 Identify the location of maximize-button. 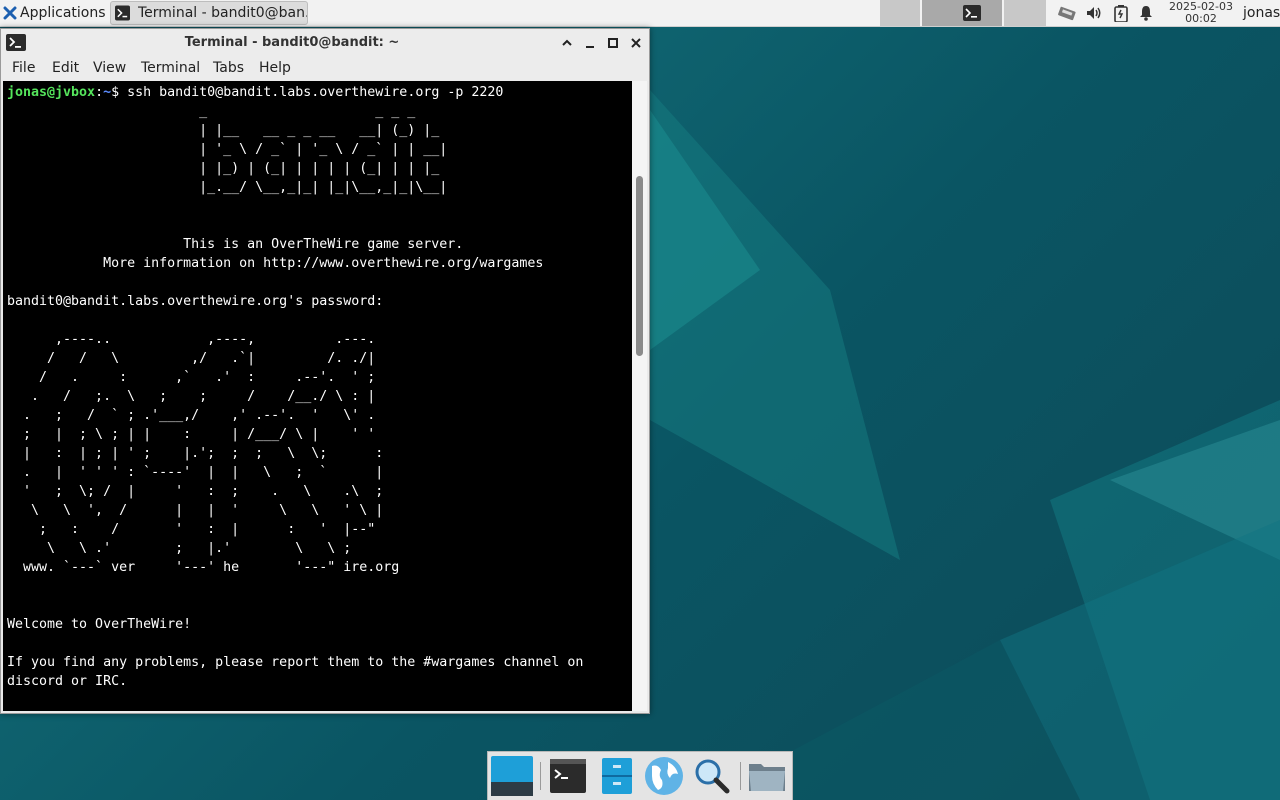
(613, 43).